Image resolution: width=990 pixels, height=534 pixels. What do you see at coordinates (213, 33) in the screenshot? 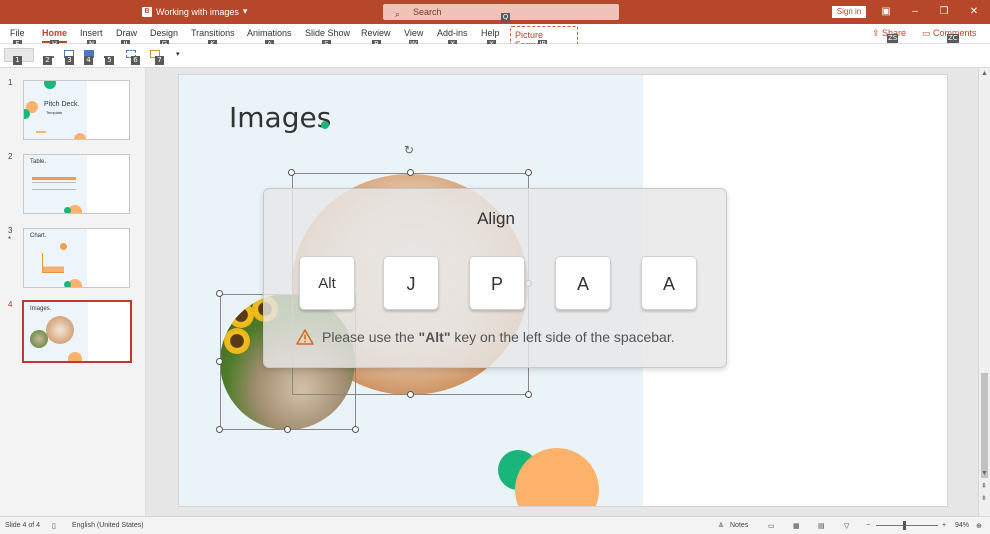
I see `tab-transitions: Transitions` at bounding box center [213, 33].